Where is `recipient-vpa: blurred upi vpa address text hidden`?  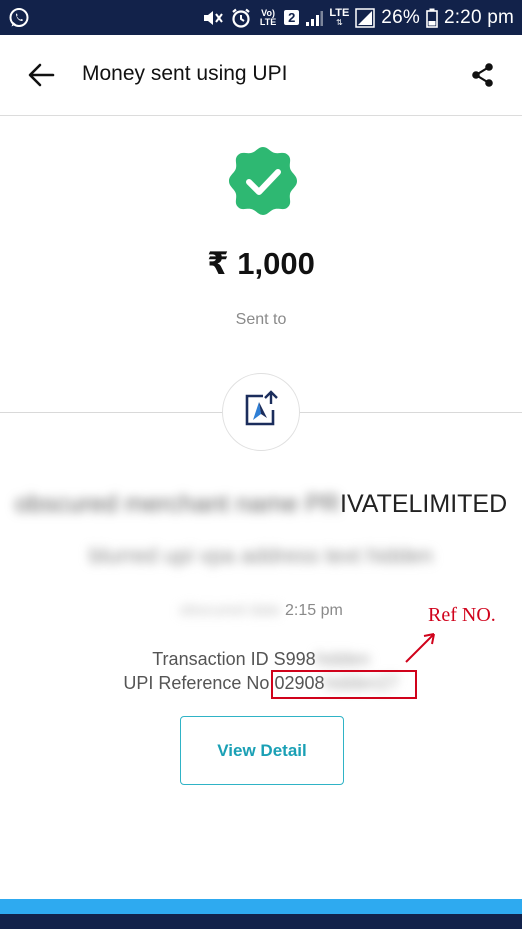 recipient-vpa: blurred upi vpa address text hidden is located at coordinates (261, 556).